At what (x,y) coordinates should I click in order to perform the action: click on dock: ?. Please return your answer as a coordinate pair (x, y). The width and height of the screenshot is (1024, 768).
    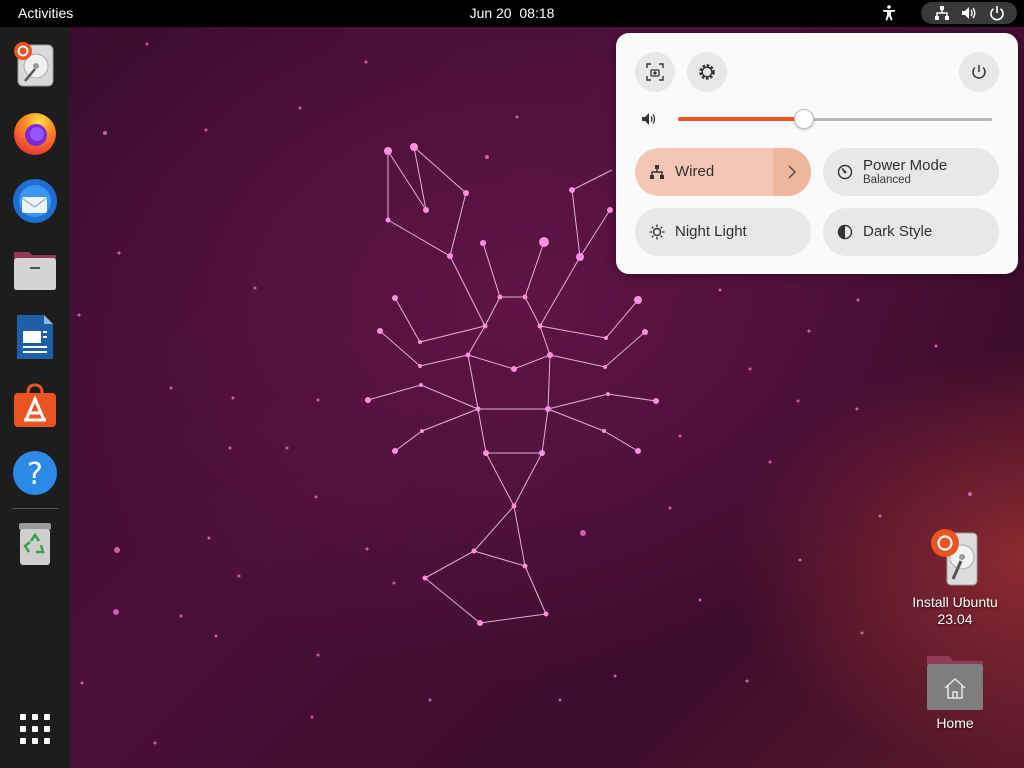
    Looking at the image, I should click on (35, 397).